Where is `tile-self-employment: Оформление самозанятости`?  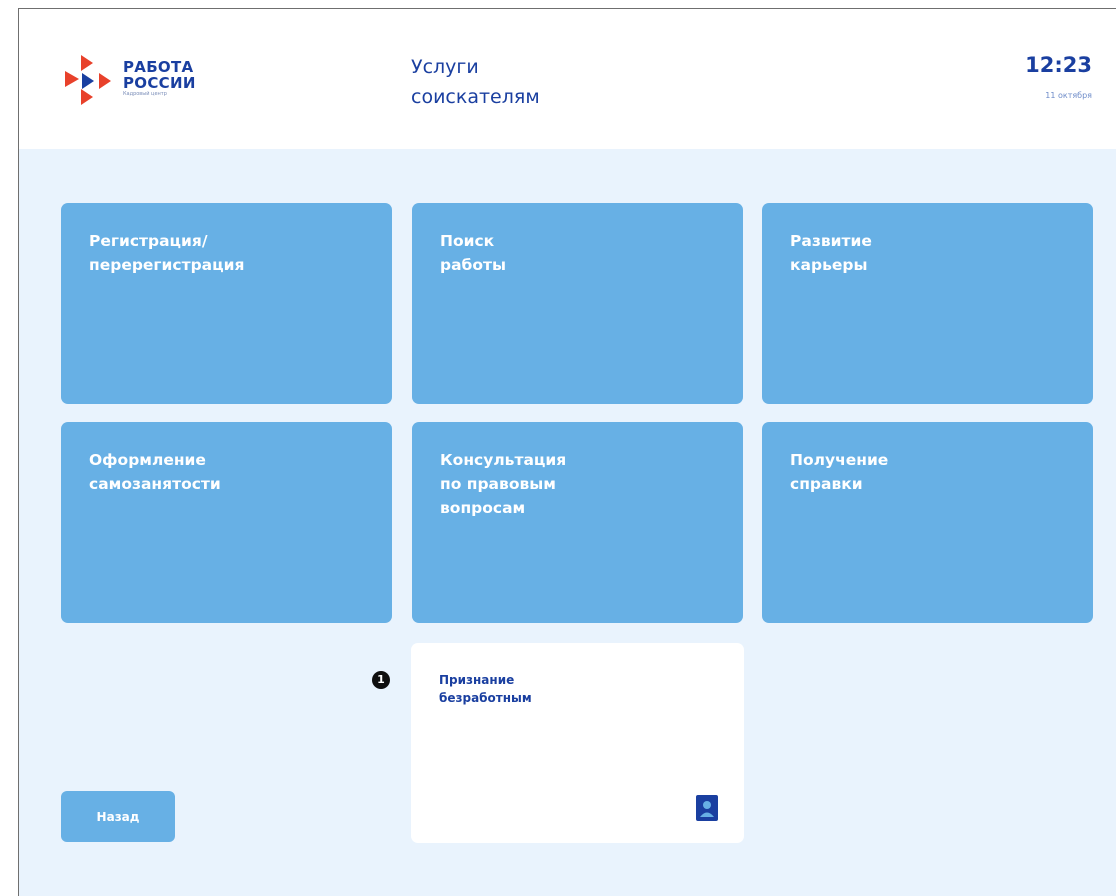 tile-self-employment: Оформление самозанятости is located at coordinates (226, 522).